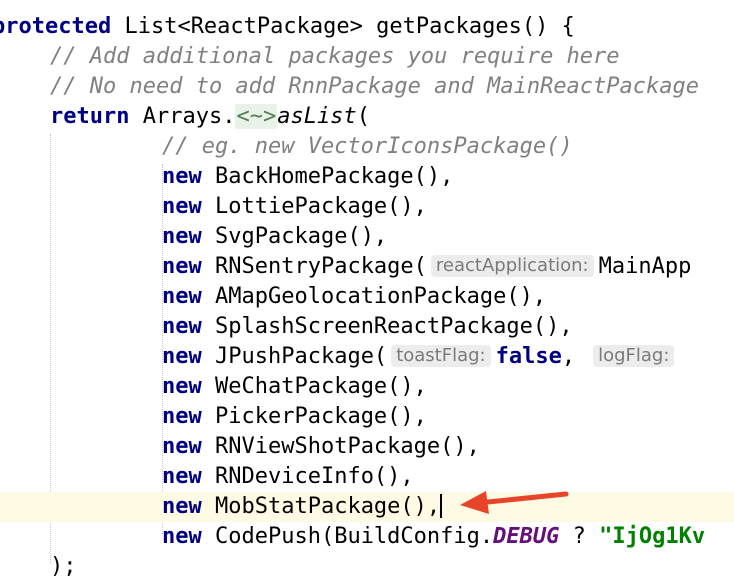 The height and width of the screenshot is (584, 734). Describe the element at coordinates (514, 502) in the screenshot. I see `red-arrow-icon` at that location.